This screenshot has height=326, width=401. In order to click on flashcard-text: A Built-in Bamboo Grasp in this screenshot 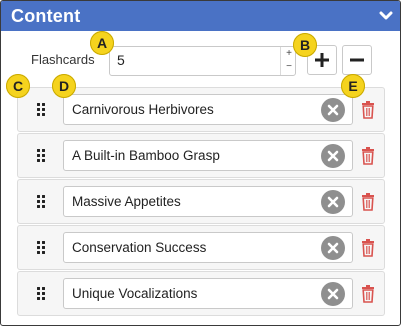, I will do `click(146, 155)`.